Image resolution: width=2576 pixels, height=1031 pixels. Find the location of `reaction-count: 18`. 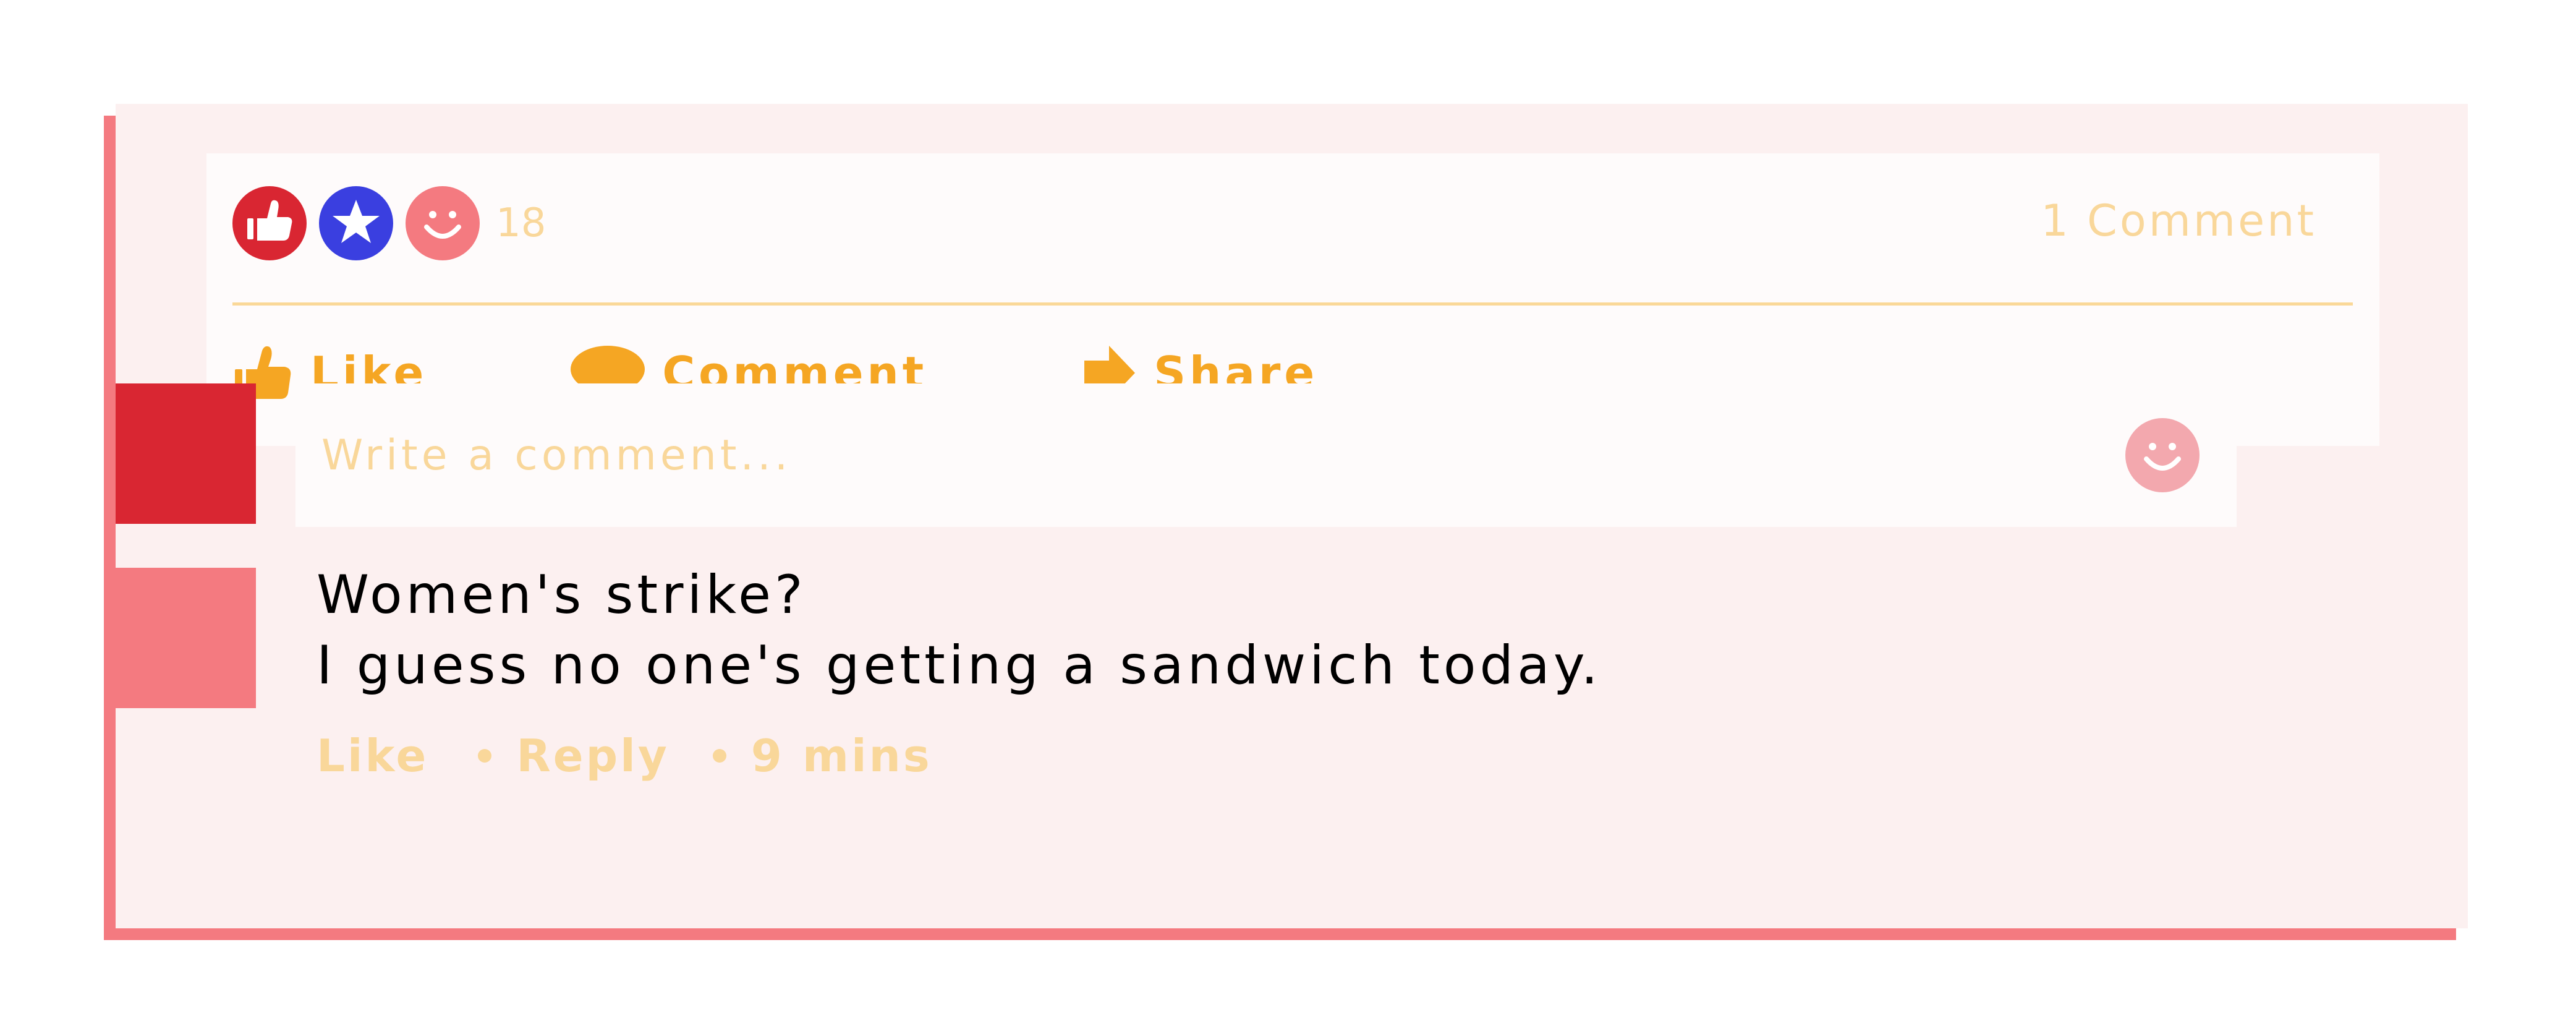

reaction-count: 18 is located at coordinates (521, 223).